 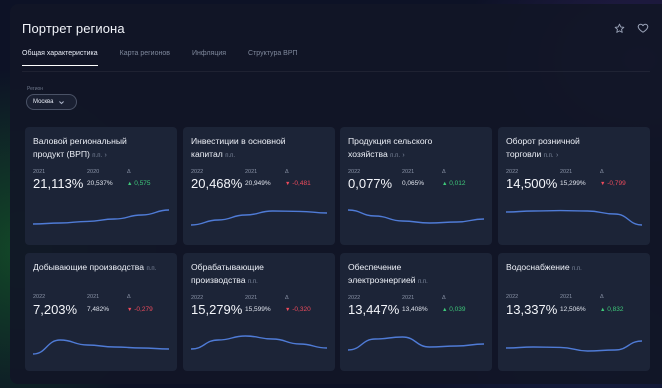 What do you see at coordinates (457, 309) in the screenshot?
I see `value-delta-number: 0,039` at bounding box center [457, 309].